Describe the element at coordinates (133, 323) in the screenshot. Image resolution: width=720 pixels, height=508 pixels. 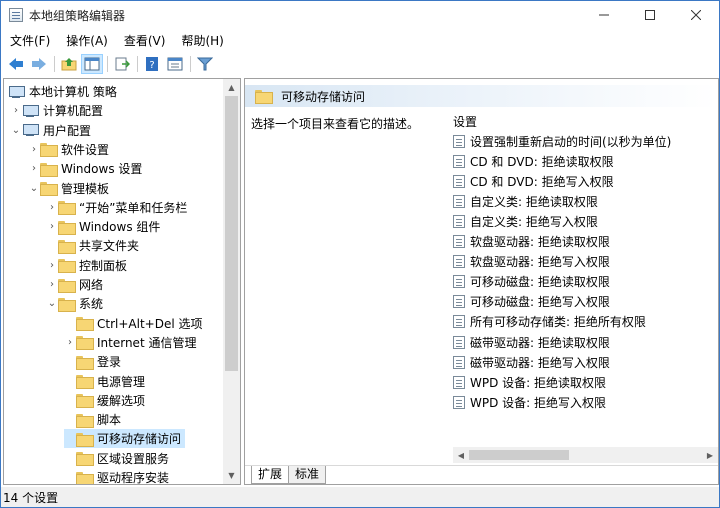
I see `tree-item: Ctrl+Alt+Del 选项` at that location.